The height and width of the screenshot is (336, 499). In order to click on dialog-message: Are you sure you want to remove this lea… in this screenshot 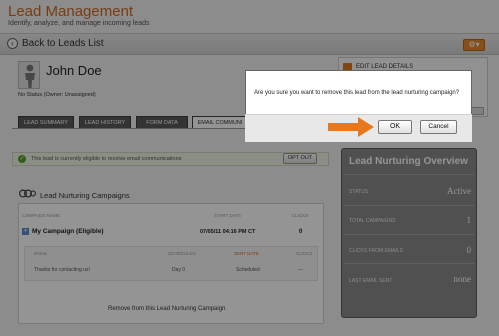, I will do `click(357, 93)`.